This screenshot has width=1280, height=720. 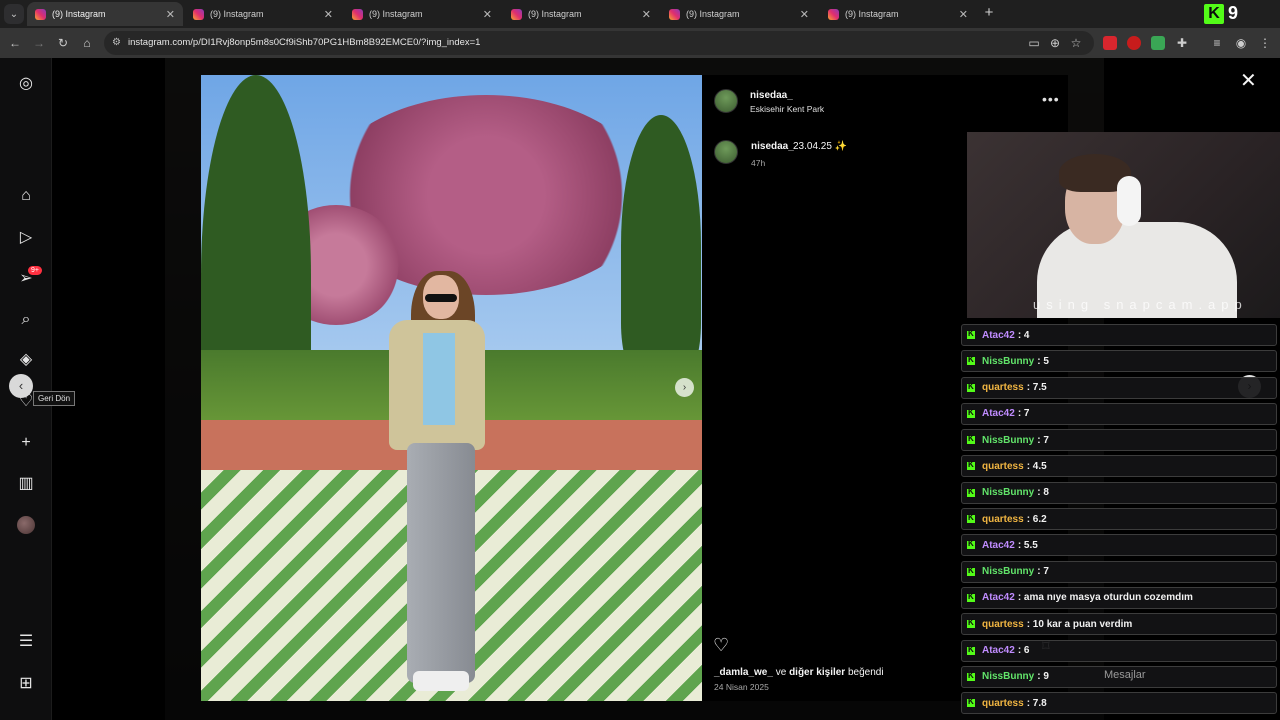 I want to click on chat-message: Atac42: 6, so click(x=1119, y=650).